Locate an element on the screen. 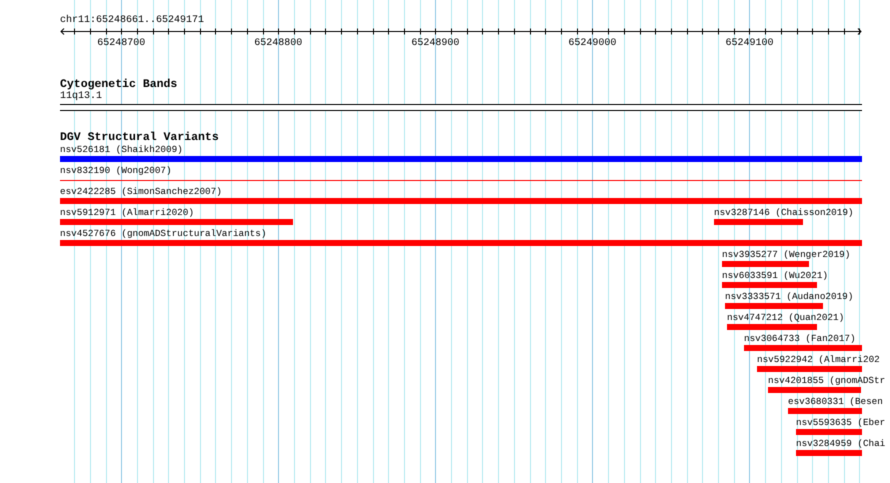 Image resolution: width=890 pixels, height=483 pixels. feature-label: nsv4201855 (gnomADStr is located at coordinates (827, 381).